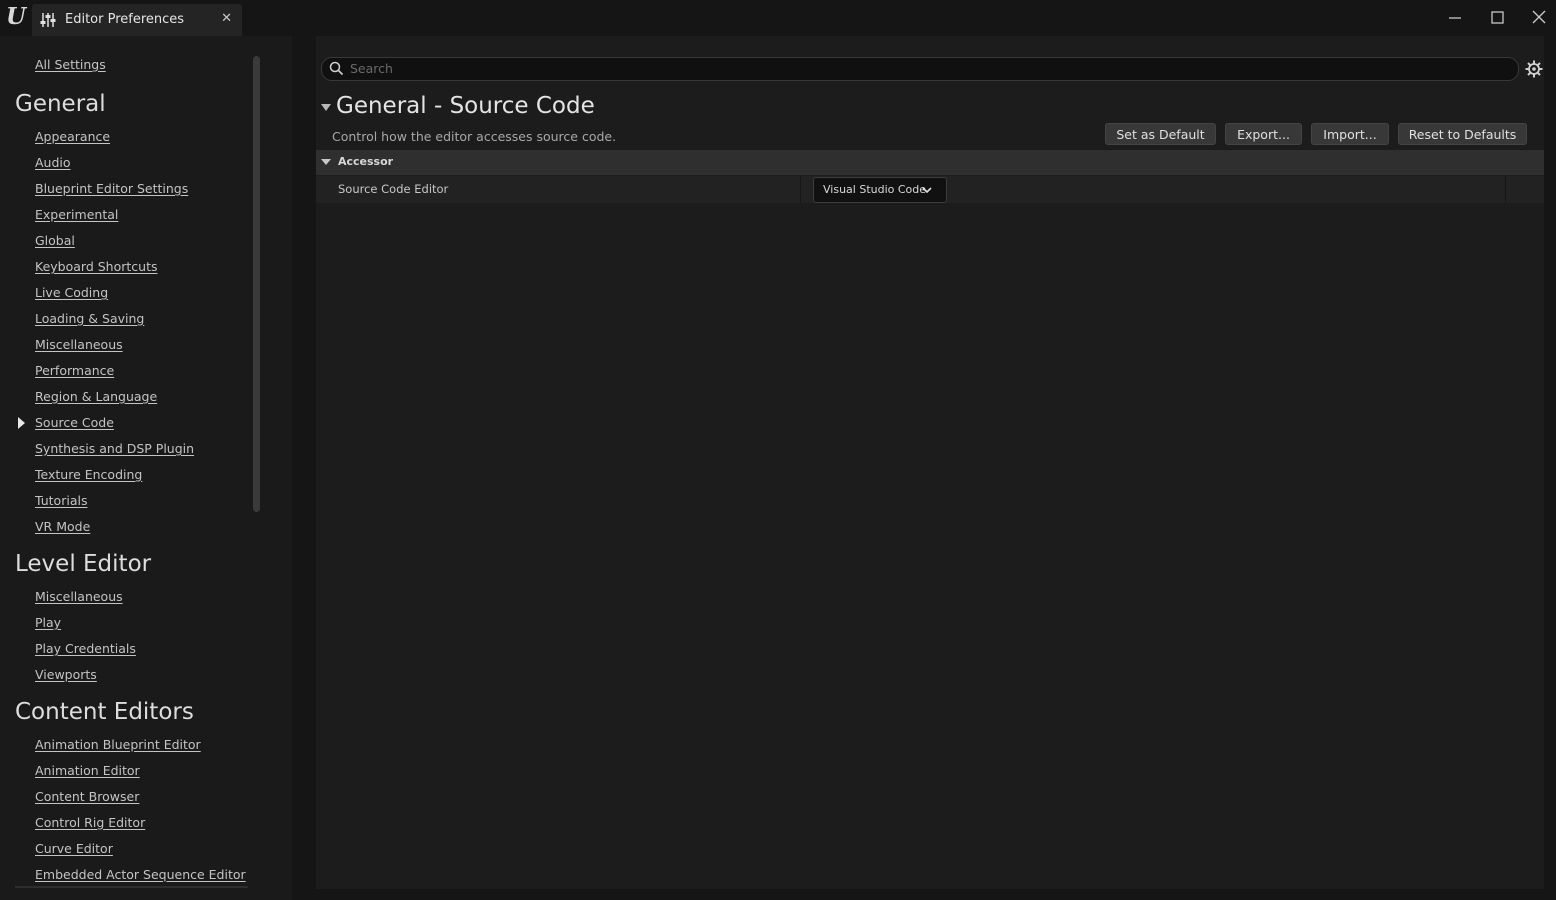 The height and width of the screenshot is (900, 1556). Describe the element at coordinates (74, 422) in the screenshot. I see `sidebar-item-source-code: Source Code` at that location.